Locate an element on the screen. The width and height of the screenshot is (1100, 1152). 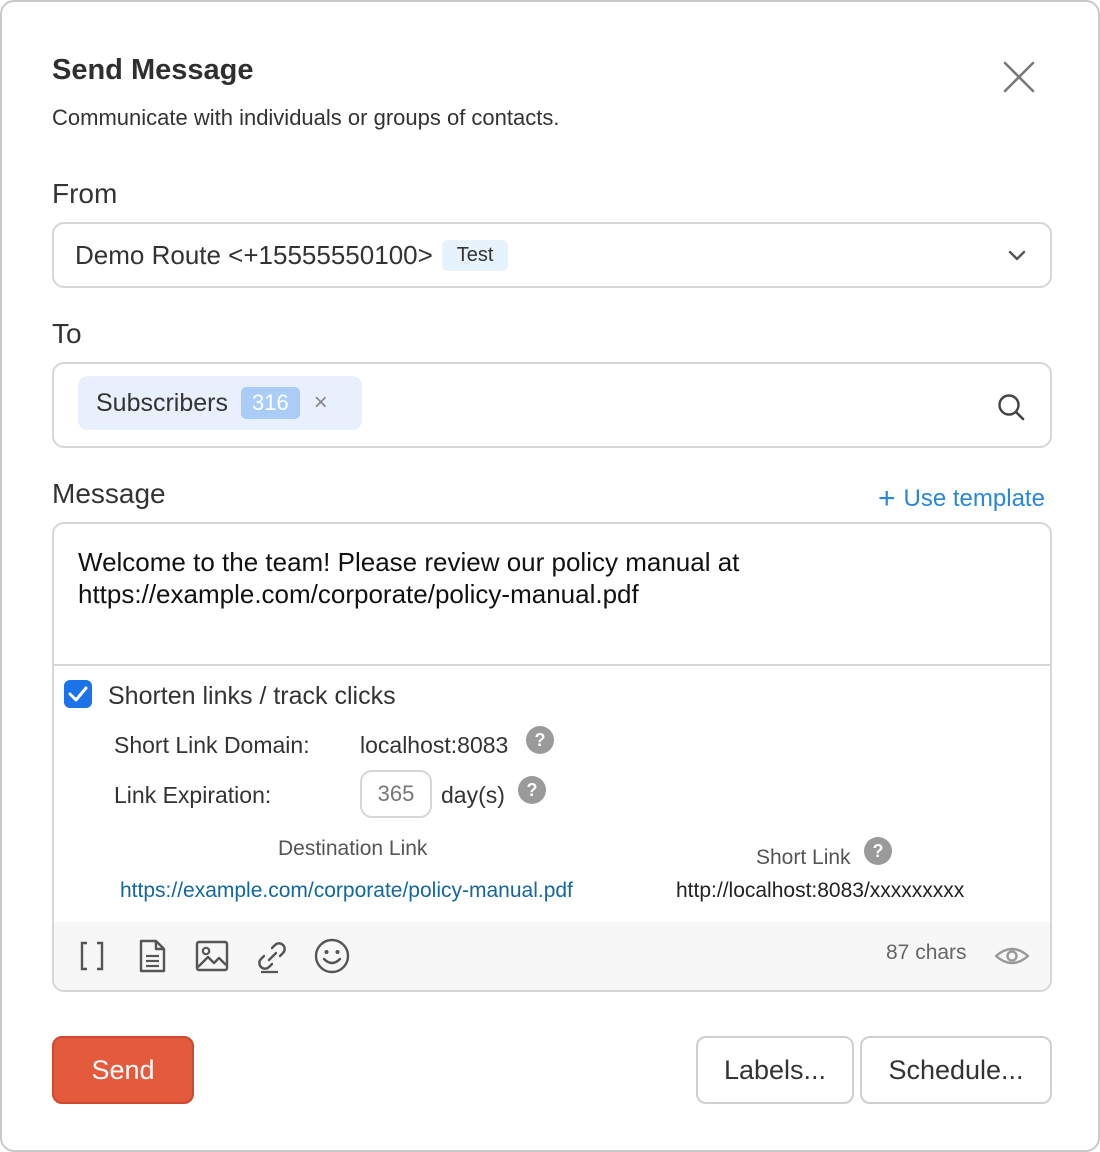
link-expiration-label: Link Expiration: is located at coordinates (193, 795).